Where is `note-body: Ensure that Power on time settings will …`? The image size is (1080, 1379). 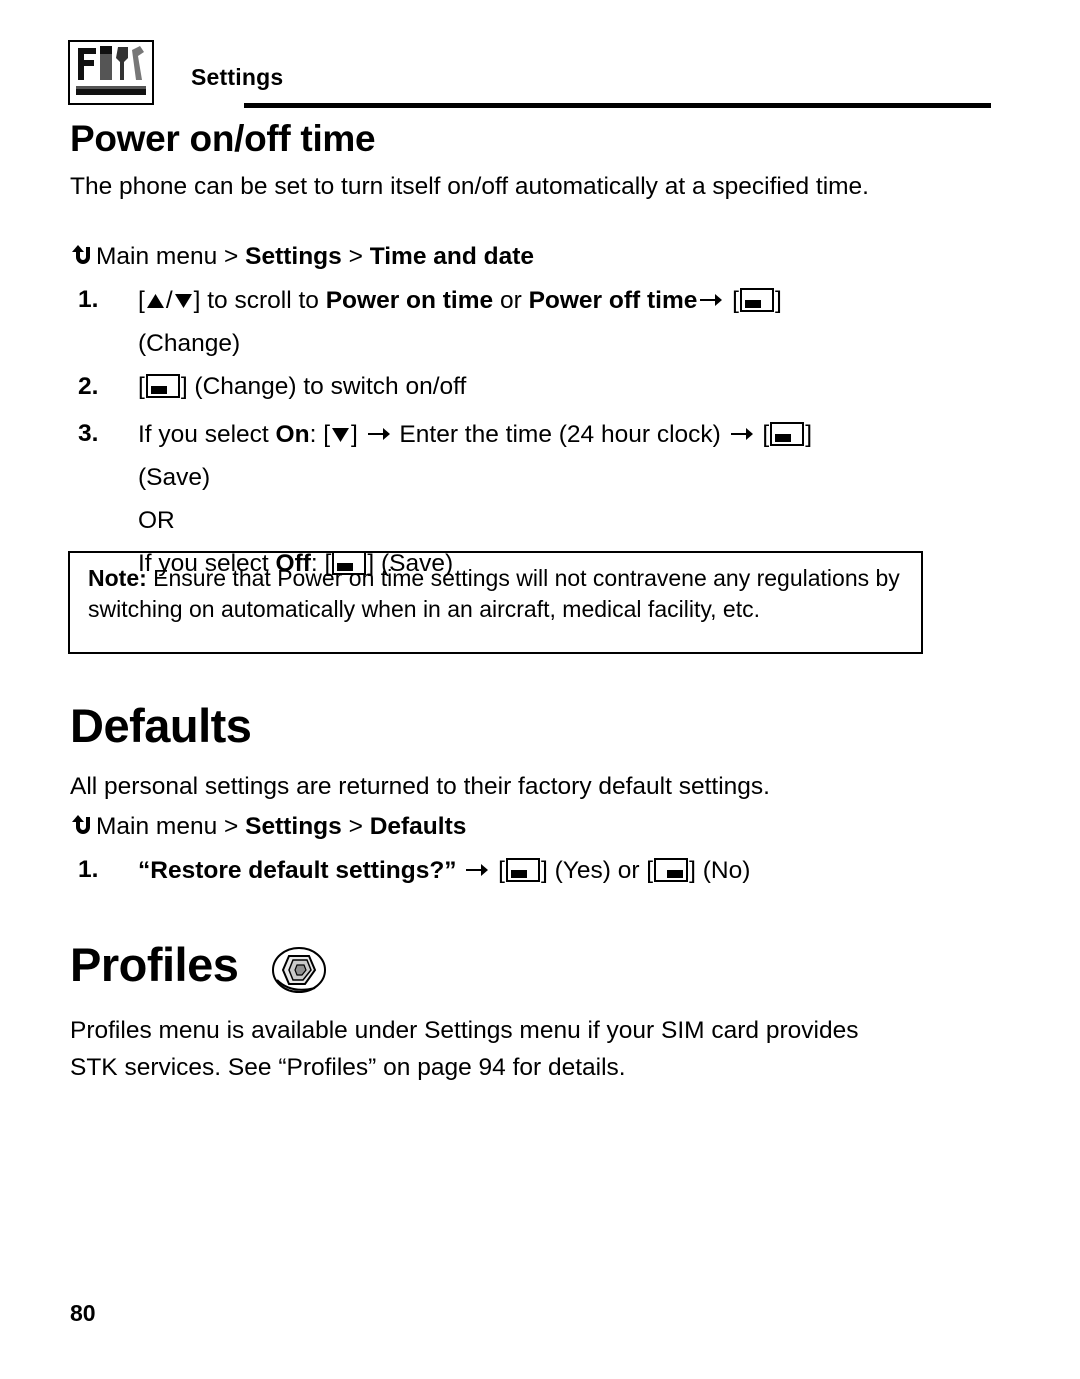
note-body: Ensure that Power on time settings will … is located at coordinates (494, 593).